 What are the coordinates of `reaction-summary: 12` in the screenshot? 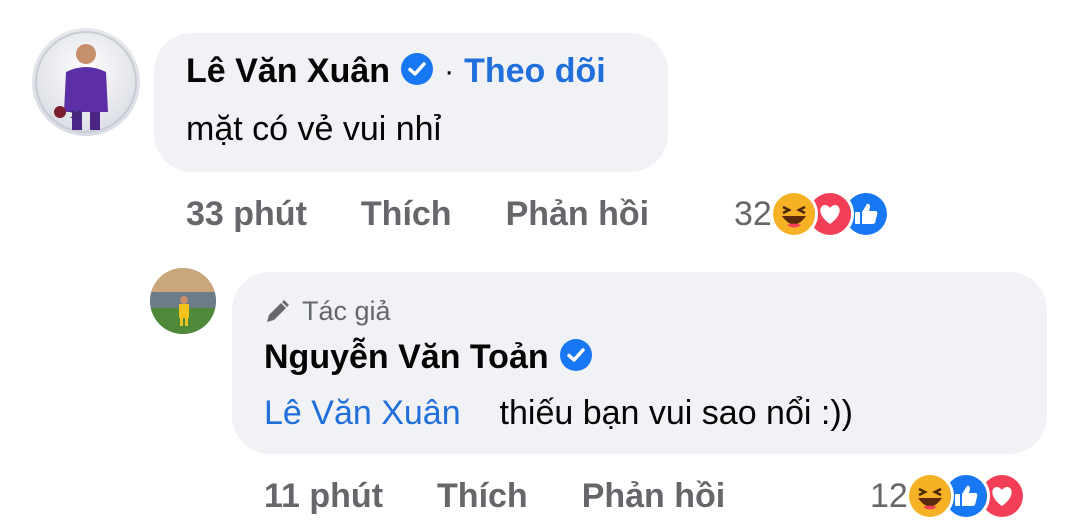 It's located at (948, 496).